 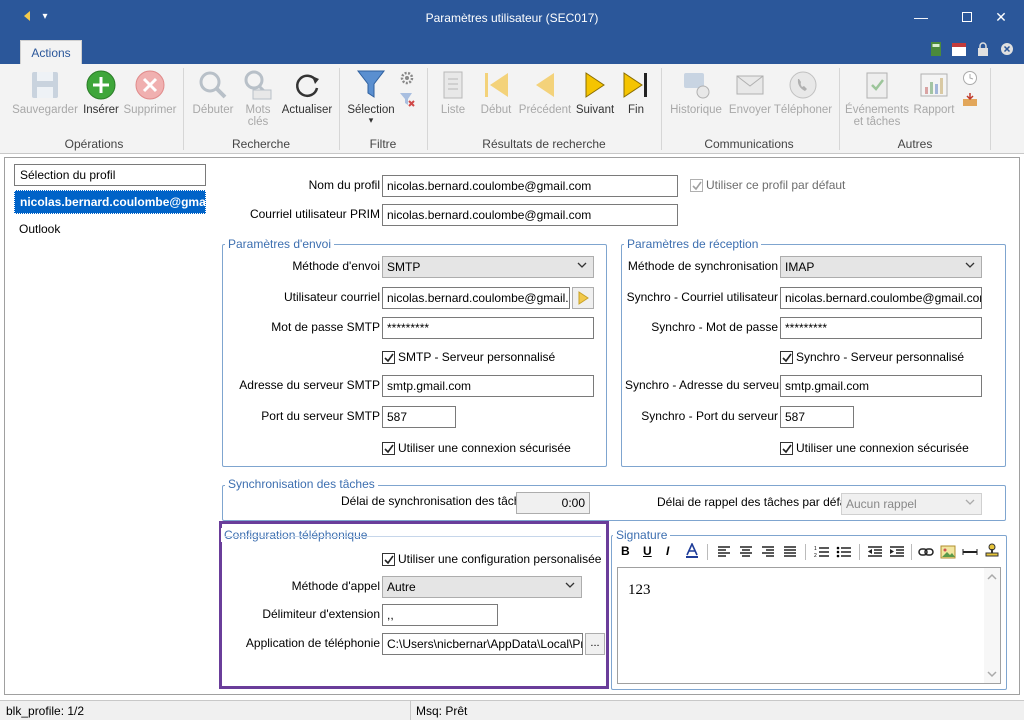 What do you see at coordinates (877, 98) in the screenshot?
I see `events-tasks-button: Événements et tâches` at bounding box center [877, 98].